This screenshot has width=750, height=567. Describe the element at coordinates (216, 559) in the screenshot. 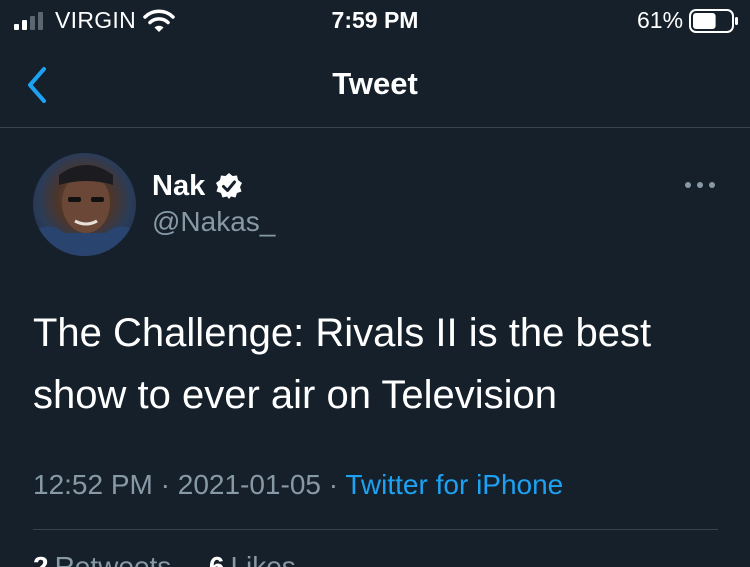

I see `likes-count: 6` at that location.